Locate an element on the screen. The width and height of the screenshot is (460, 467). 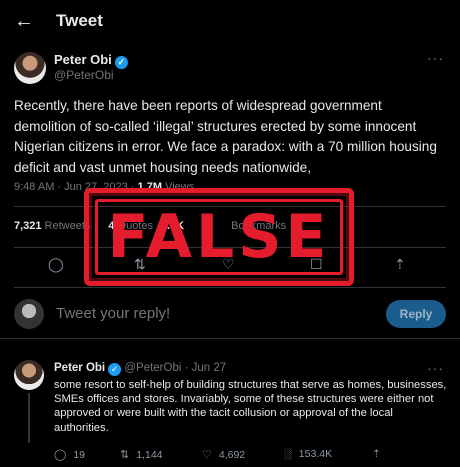
retweets-stat: 7,321 Retweets is located at coordinates (52, 226).